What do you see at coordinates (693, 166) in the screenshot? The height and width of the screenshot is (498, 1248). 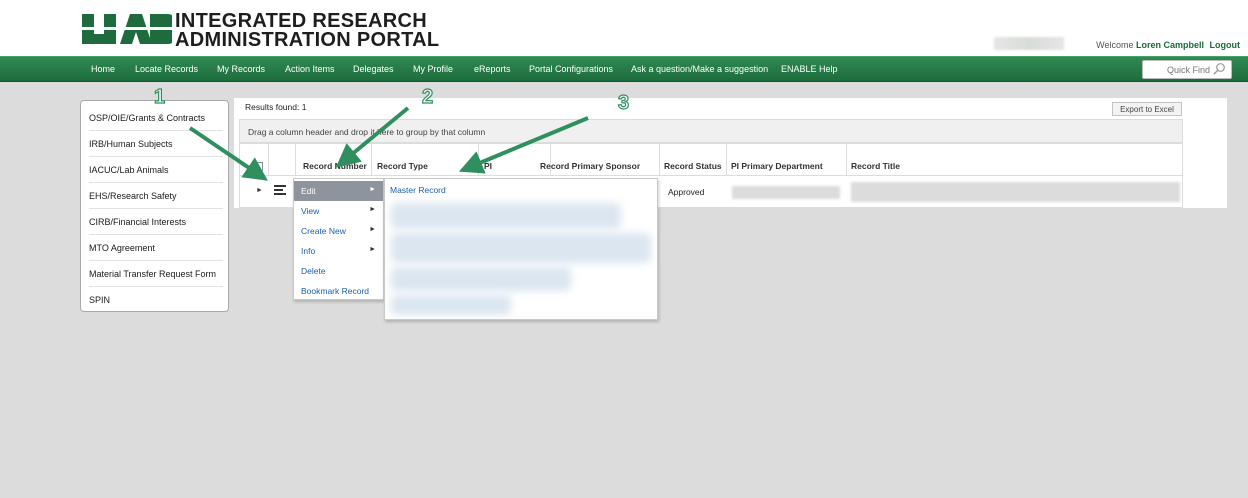 I see `column-header-record-status: Record Status` at bounding box center [693, 166].